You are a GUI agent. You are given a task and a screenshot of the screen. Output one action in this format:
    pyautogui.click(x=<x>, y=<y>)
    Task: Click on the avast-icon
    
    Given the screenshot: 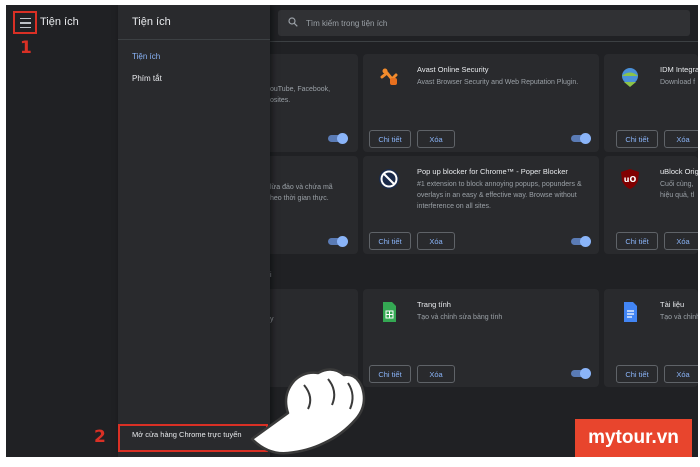 What is the action you would take?
    pyautogui.click(x=389, y=76)
    